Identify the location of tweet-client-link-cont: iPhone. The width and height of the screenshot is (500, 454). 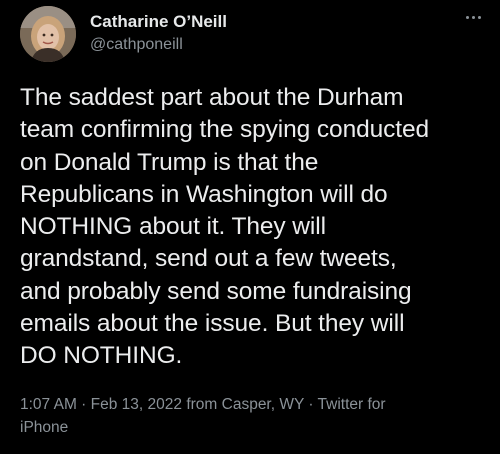
(44, 427).